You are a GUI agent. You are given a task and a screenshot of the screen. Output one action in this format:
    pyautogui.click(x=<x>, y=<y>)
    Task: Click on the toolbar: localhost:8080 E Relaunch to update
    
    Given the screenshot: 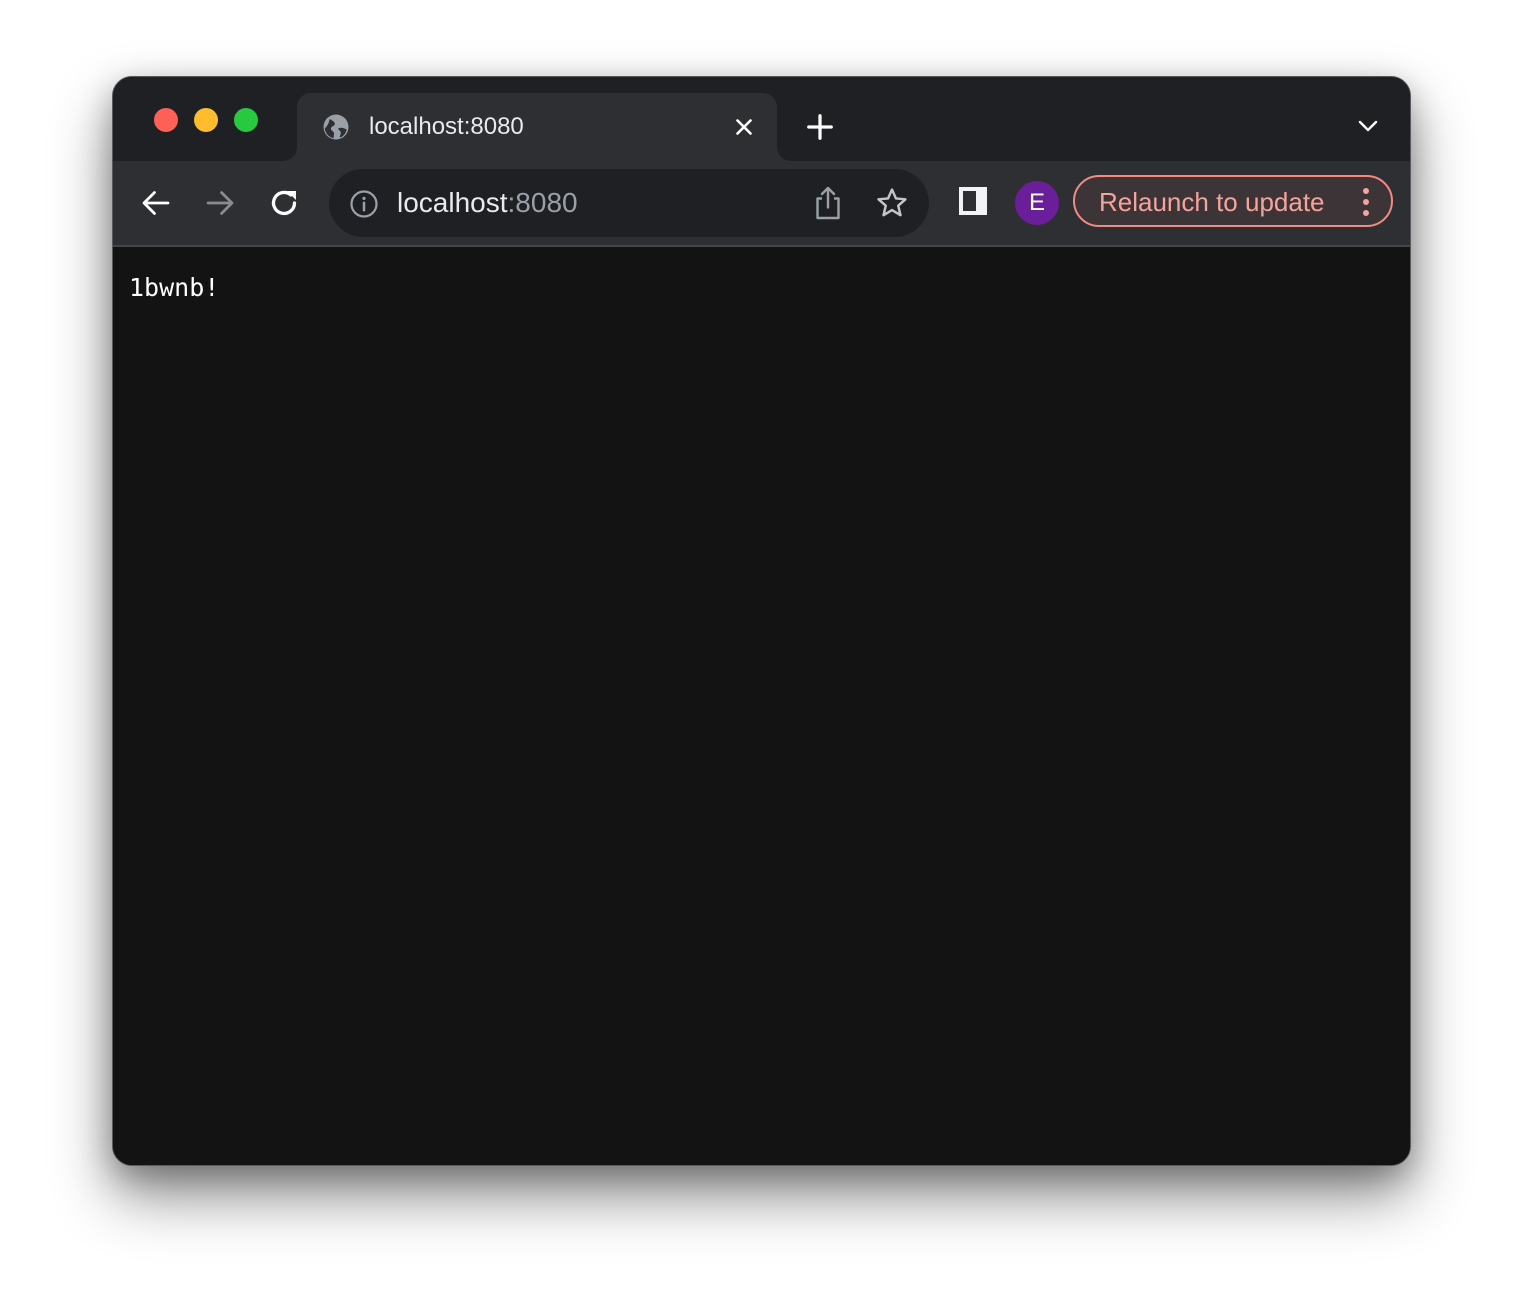 What is the action you would take?
    pyautogui.click(x=761, y=204)
    